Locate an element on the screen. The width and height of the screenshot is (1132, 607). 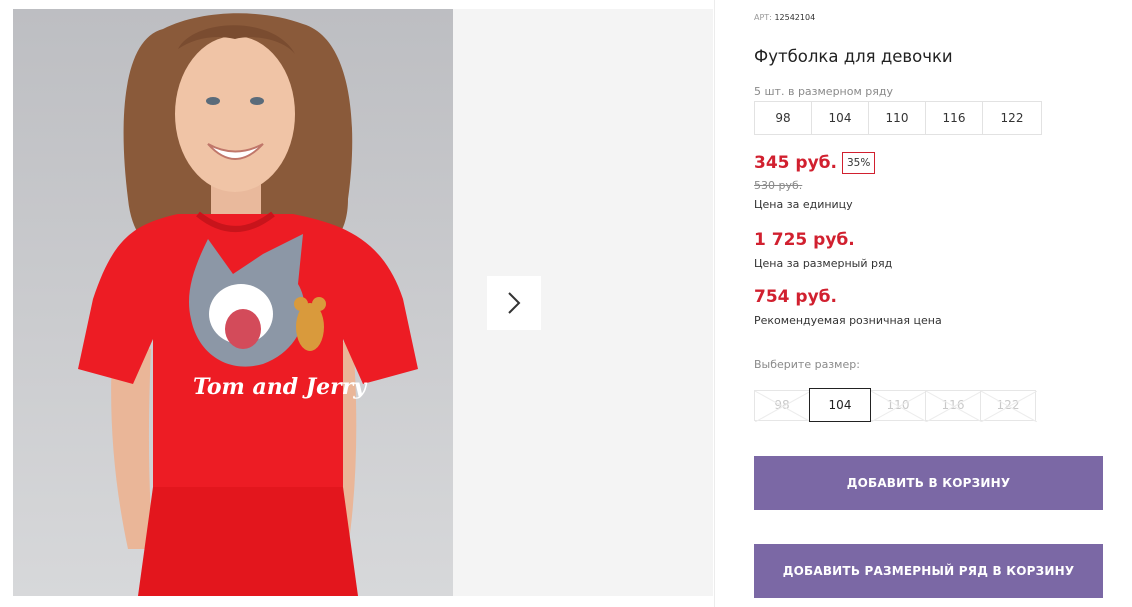
size-option-110: 110 is located at coordinates (898, 405).